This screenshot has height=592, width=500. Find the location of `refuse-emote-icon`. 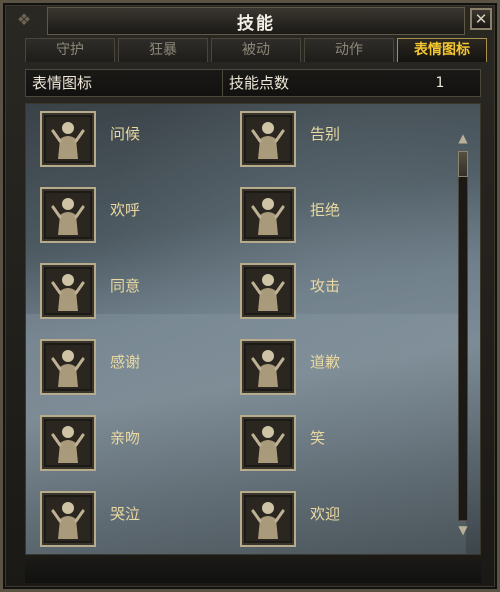

refuse-emote-icon is located at coordinates (268, 215).